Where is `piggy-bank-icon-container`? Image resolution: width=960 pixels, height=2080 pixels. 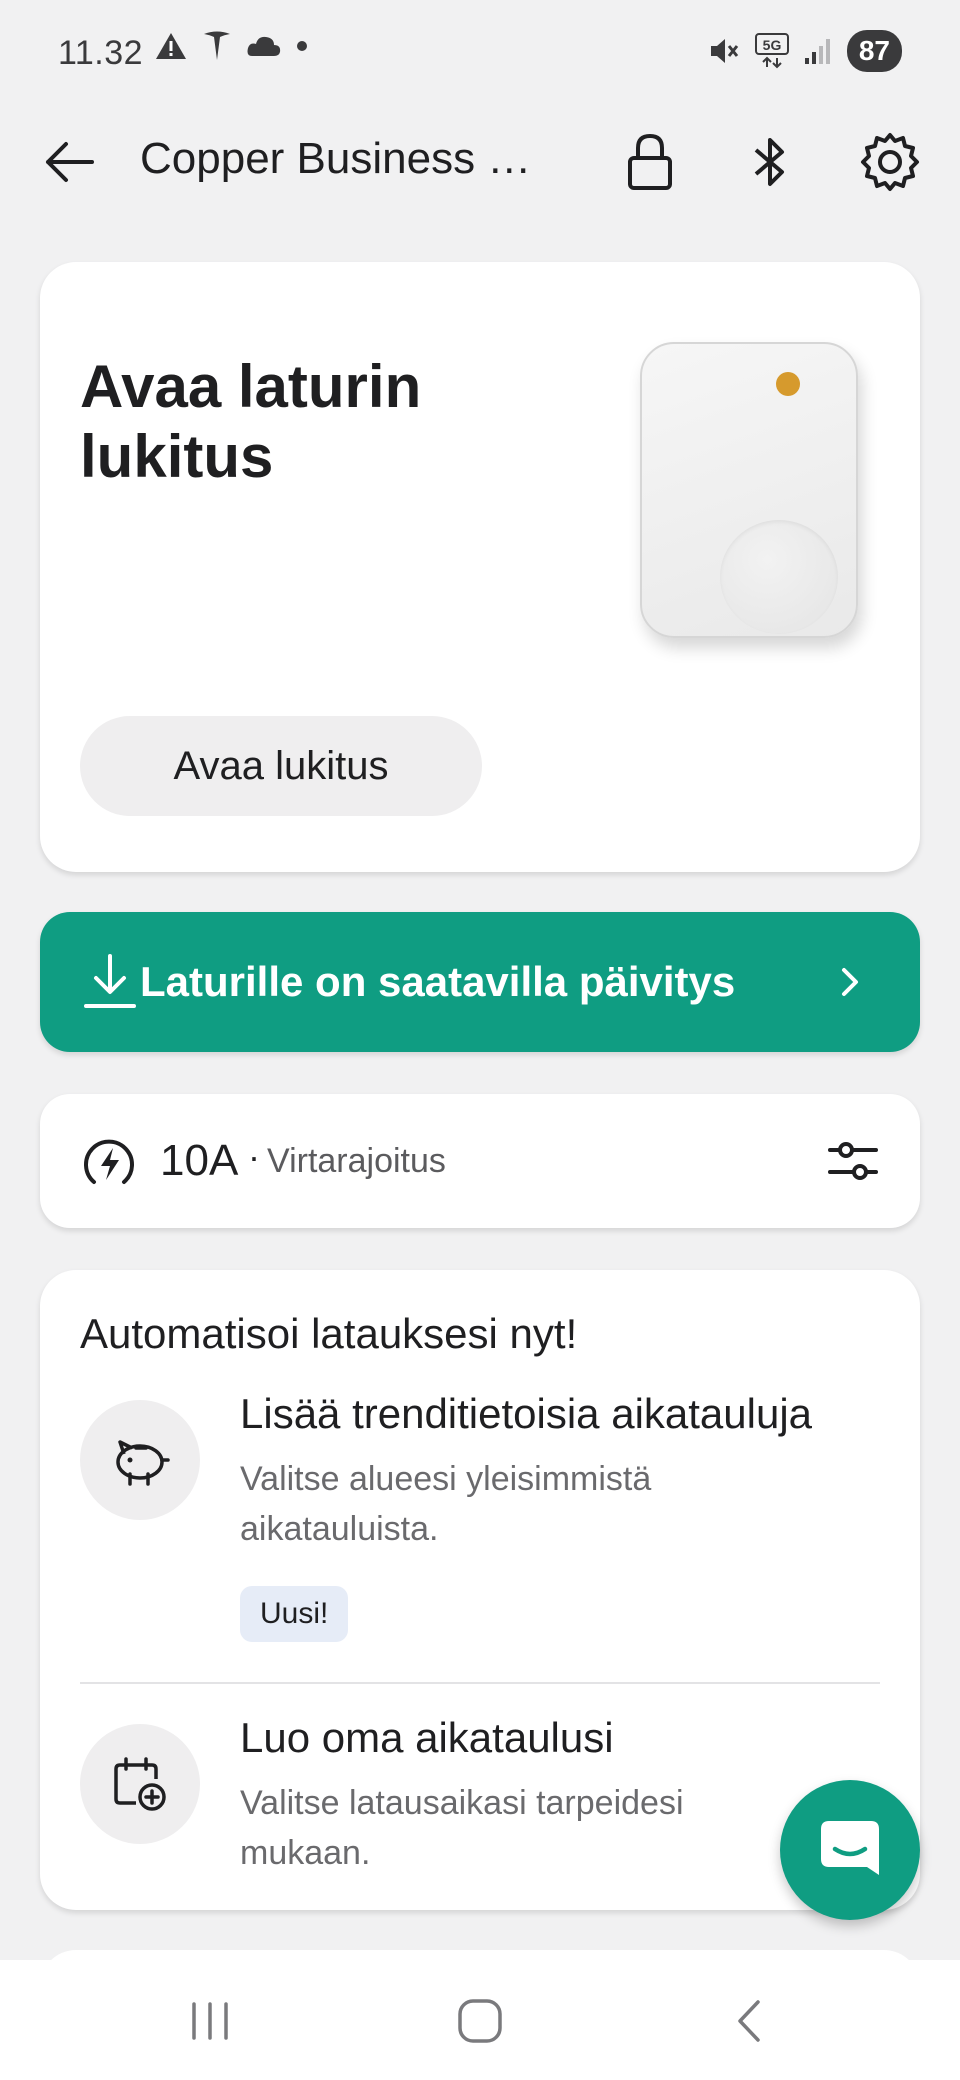
piggy-bank-icon-container is located at coordinates (140, 1460).